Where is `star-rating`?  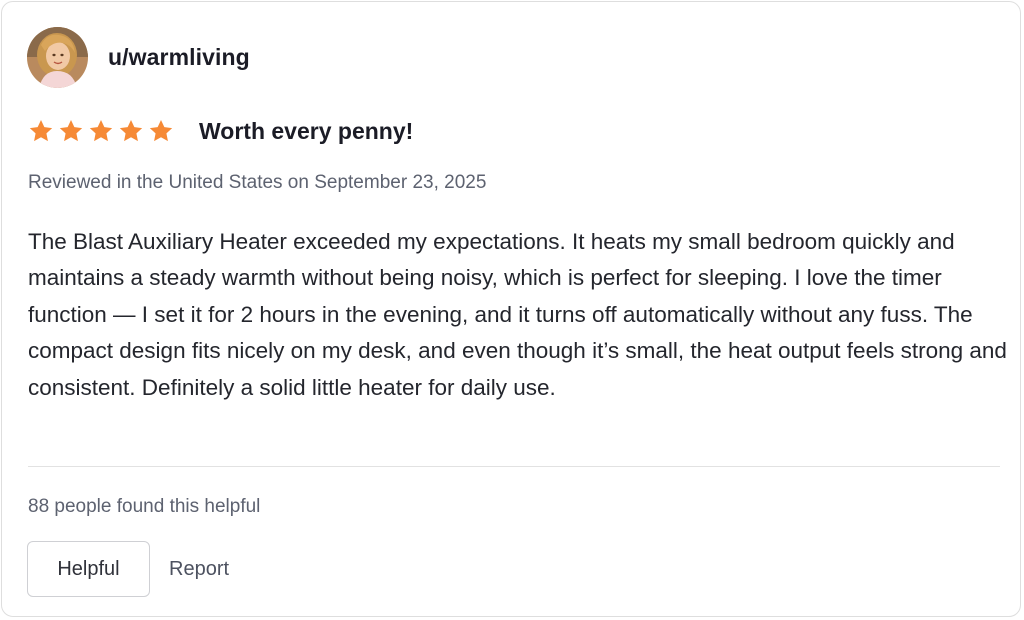
star-rating is located at coordinates (101, 131).